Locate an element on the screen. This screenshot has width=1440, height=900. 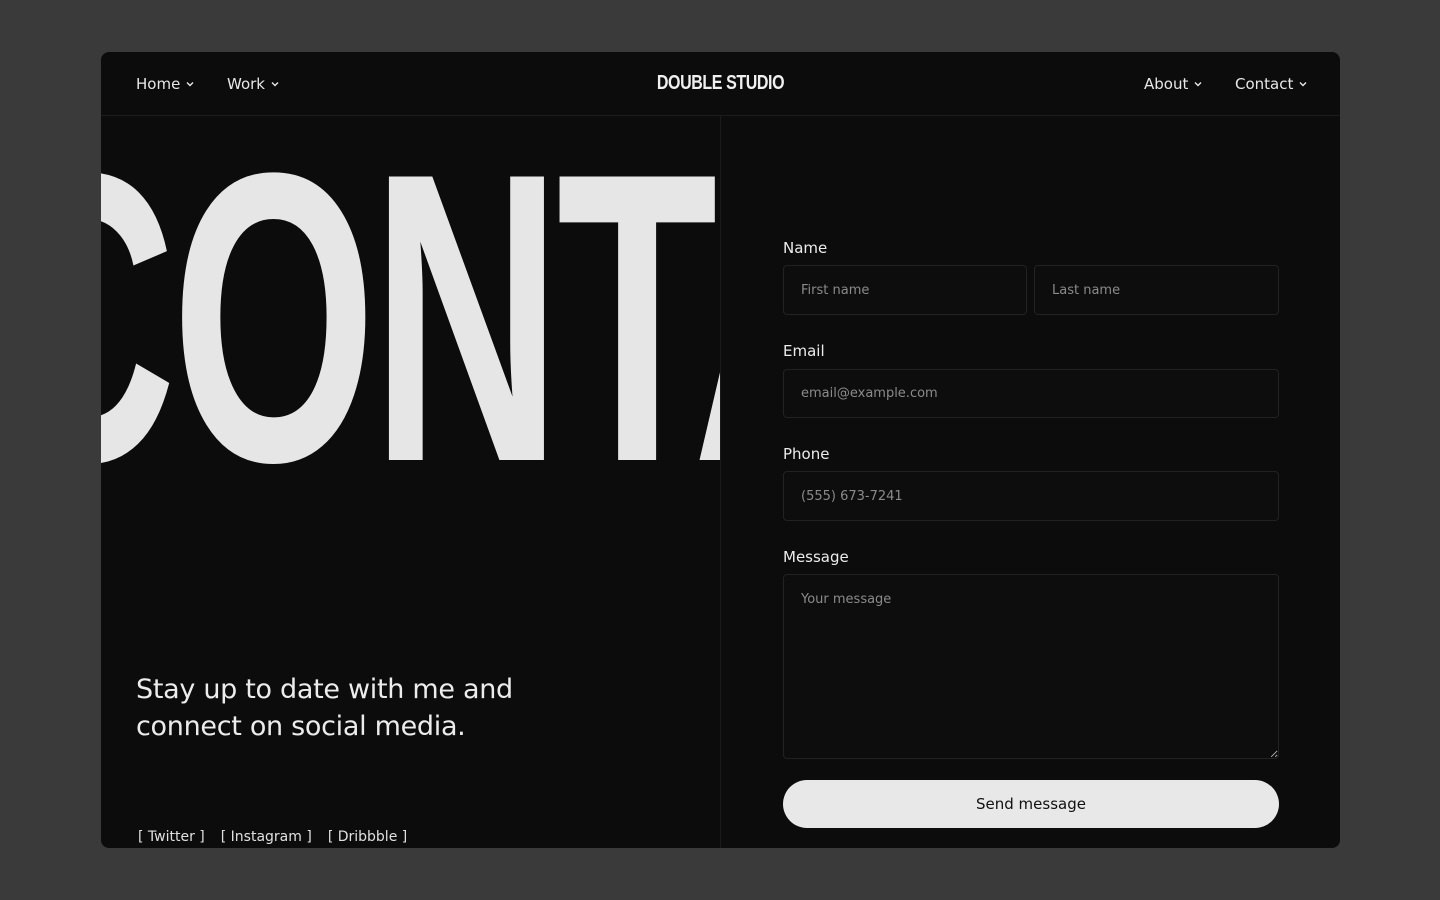
nav-contact: Contact is located at coordinates (1271, 83).